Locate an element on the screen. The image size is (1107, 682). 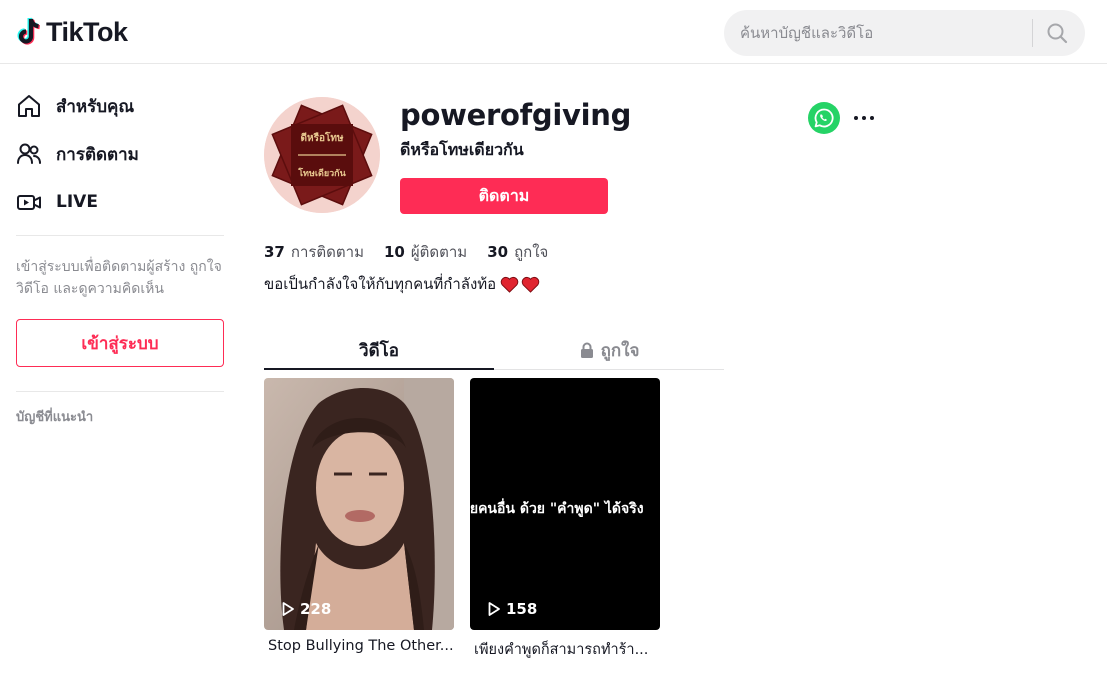
stat-followers: 10 ผู้ติดตาม is located at coordinates (425, 252).